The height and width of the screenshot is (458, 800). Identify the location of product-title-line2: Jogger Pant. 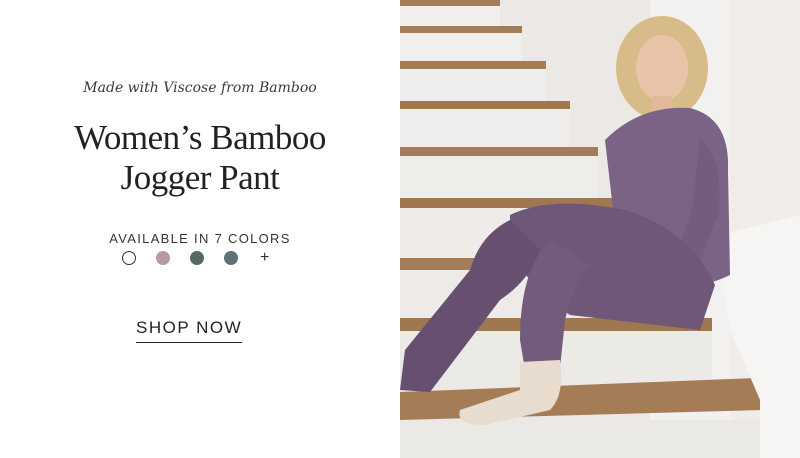
(200, 177).